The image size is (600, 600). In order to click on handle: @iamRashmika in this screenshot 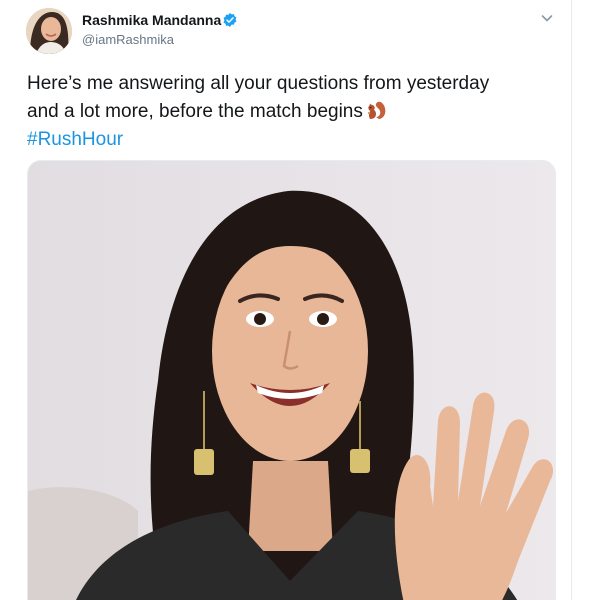, I will do `click(128, 39)`.